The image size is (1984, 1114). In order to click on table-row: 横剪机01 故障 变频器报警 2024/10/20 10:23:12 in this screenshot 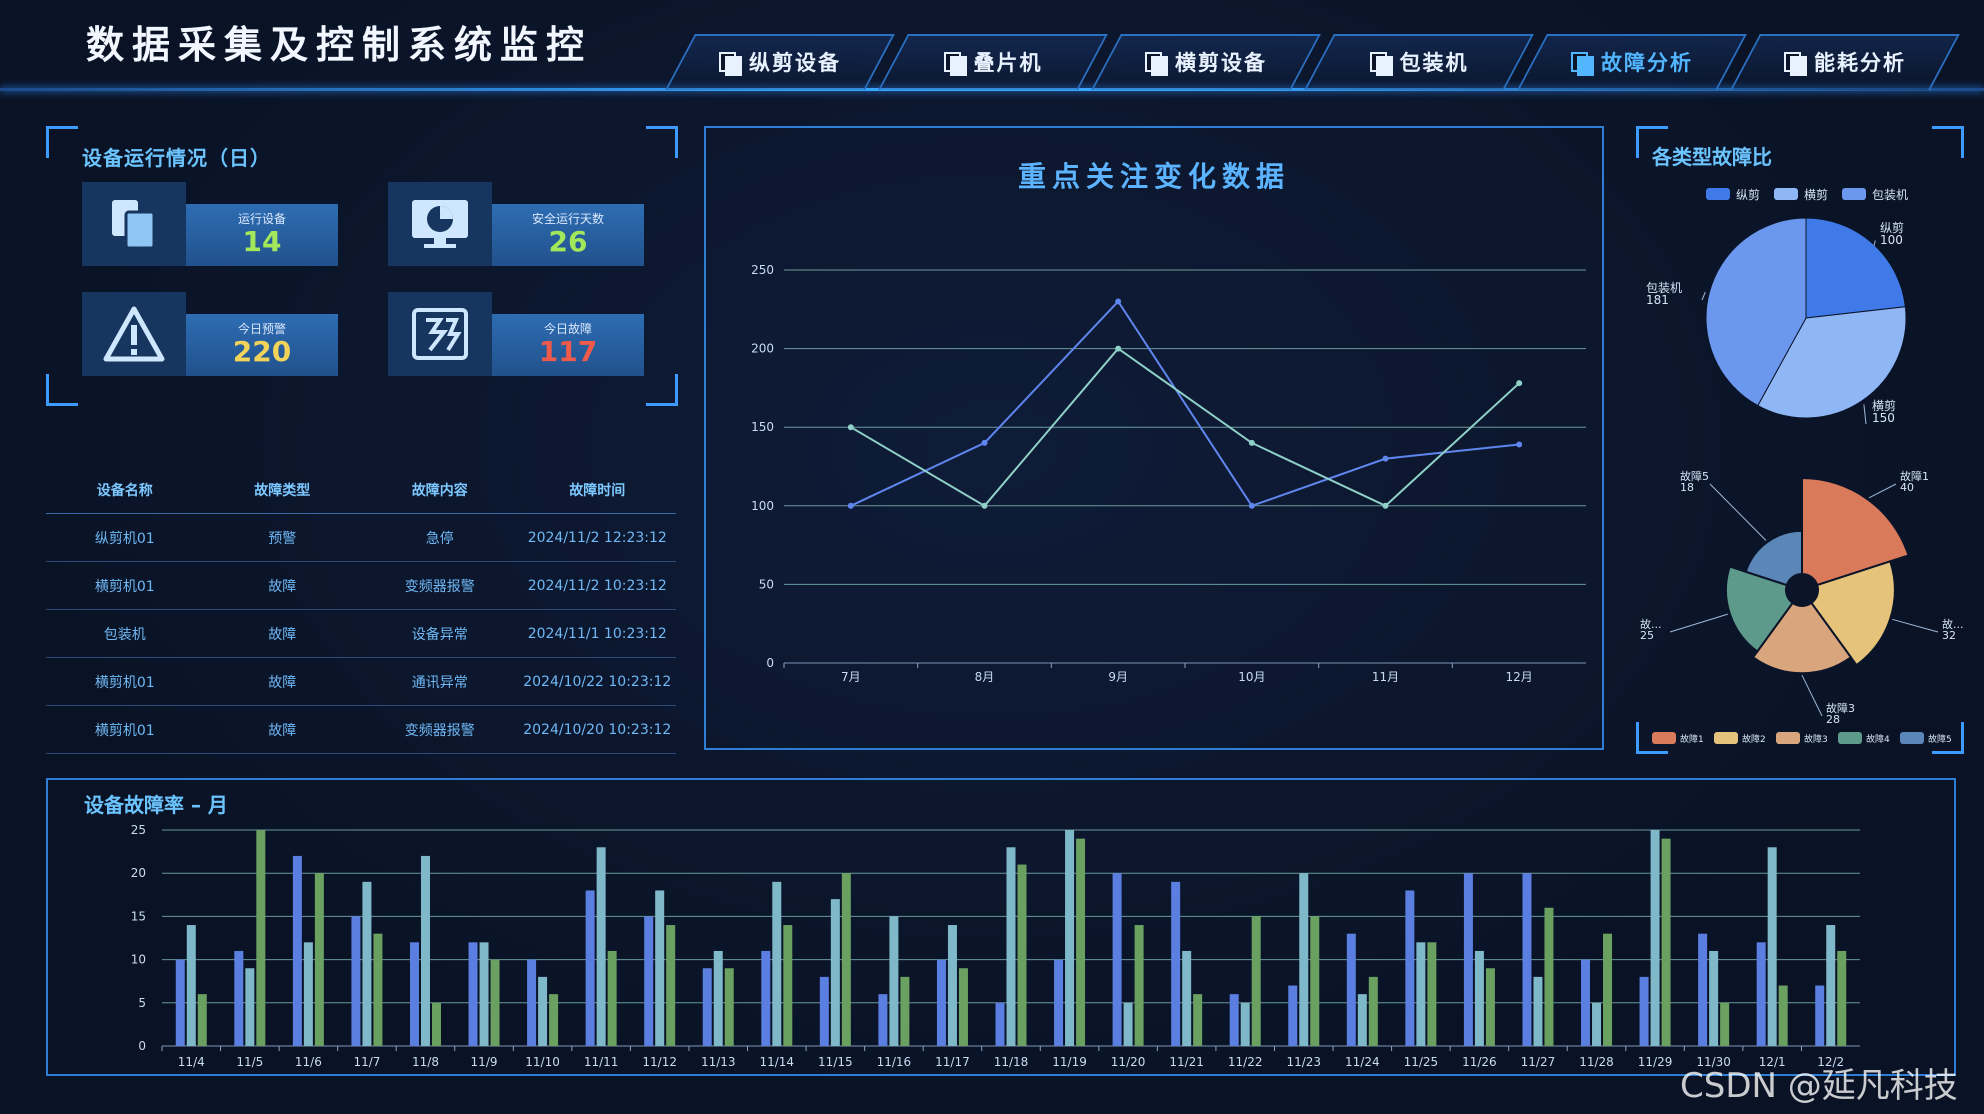, I will do `click(361, 730)`.